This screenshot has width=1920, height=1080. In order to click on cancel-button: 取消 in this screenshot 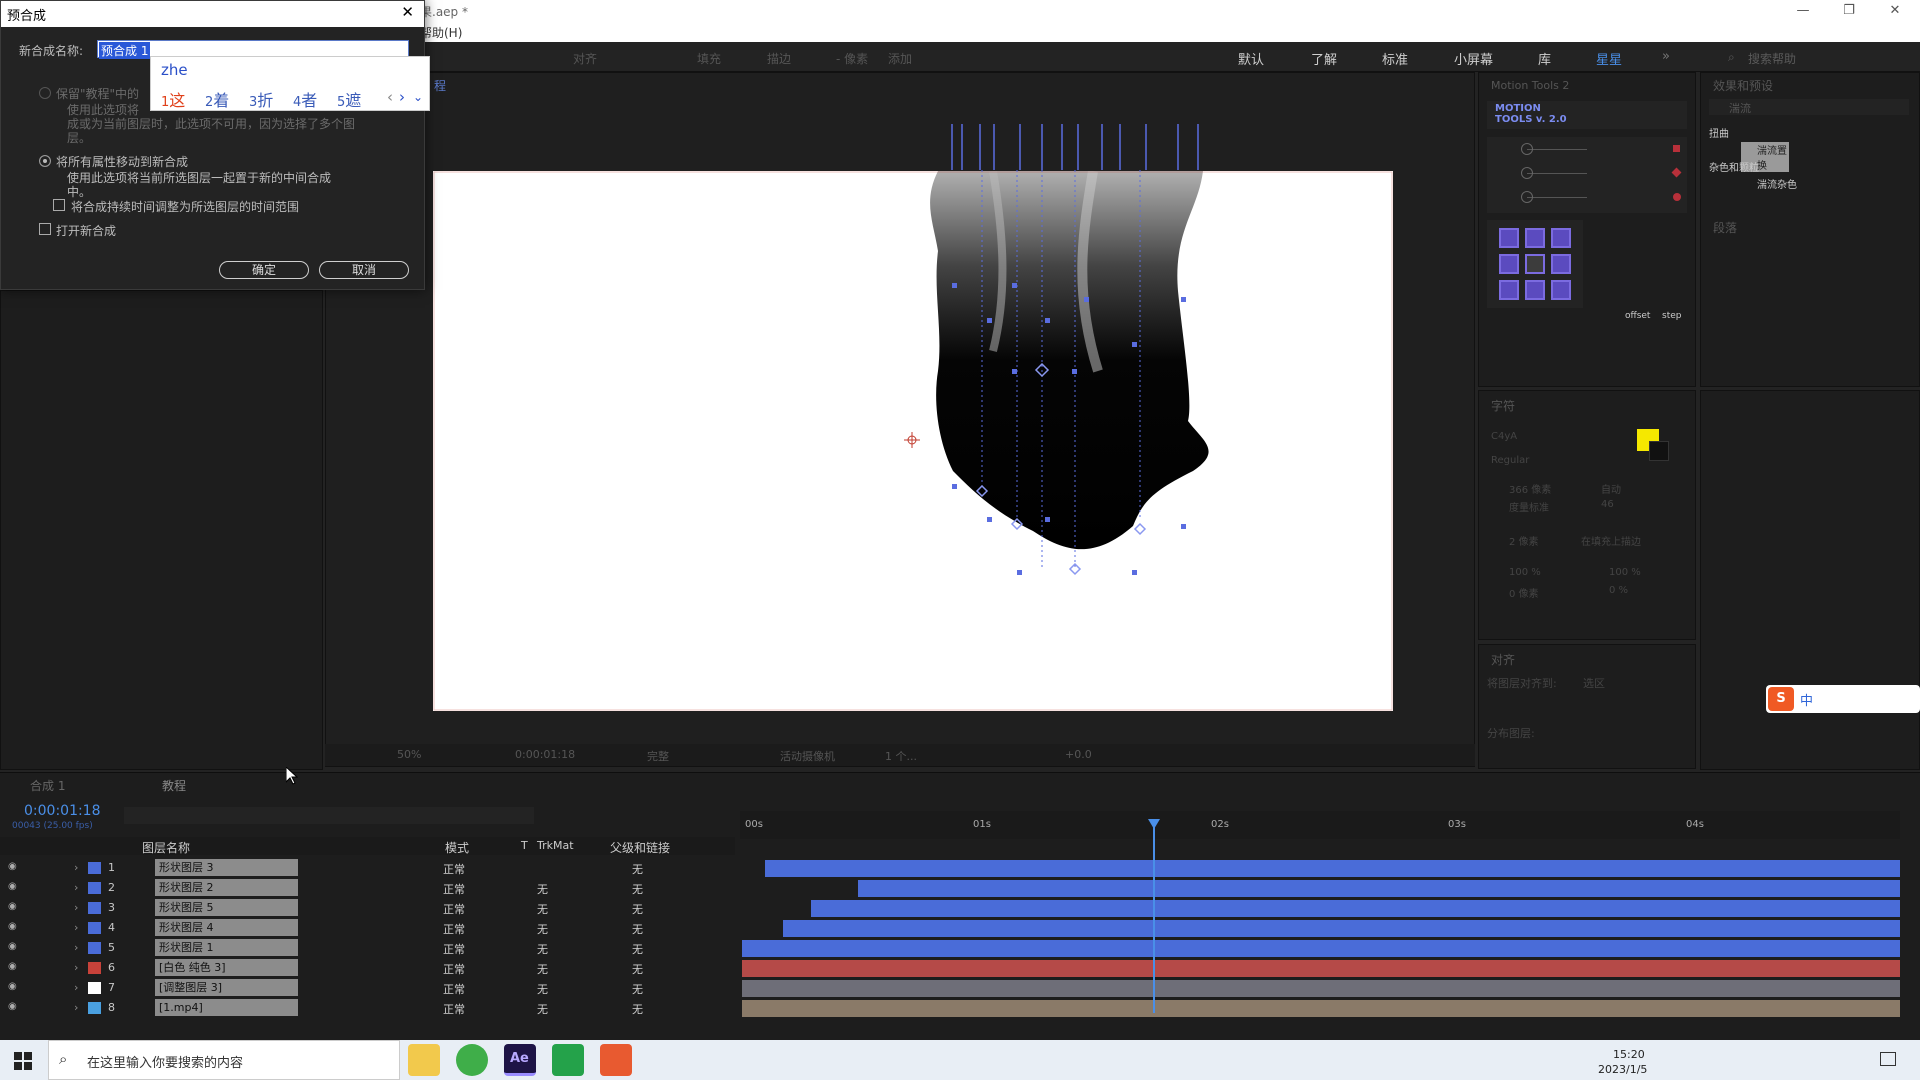, I will do `click(364, 270)`.